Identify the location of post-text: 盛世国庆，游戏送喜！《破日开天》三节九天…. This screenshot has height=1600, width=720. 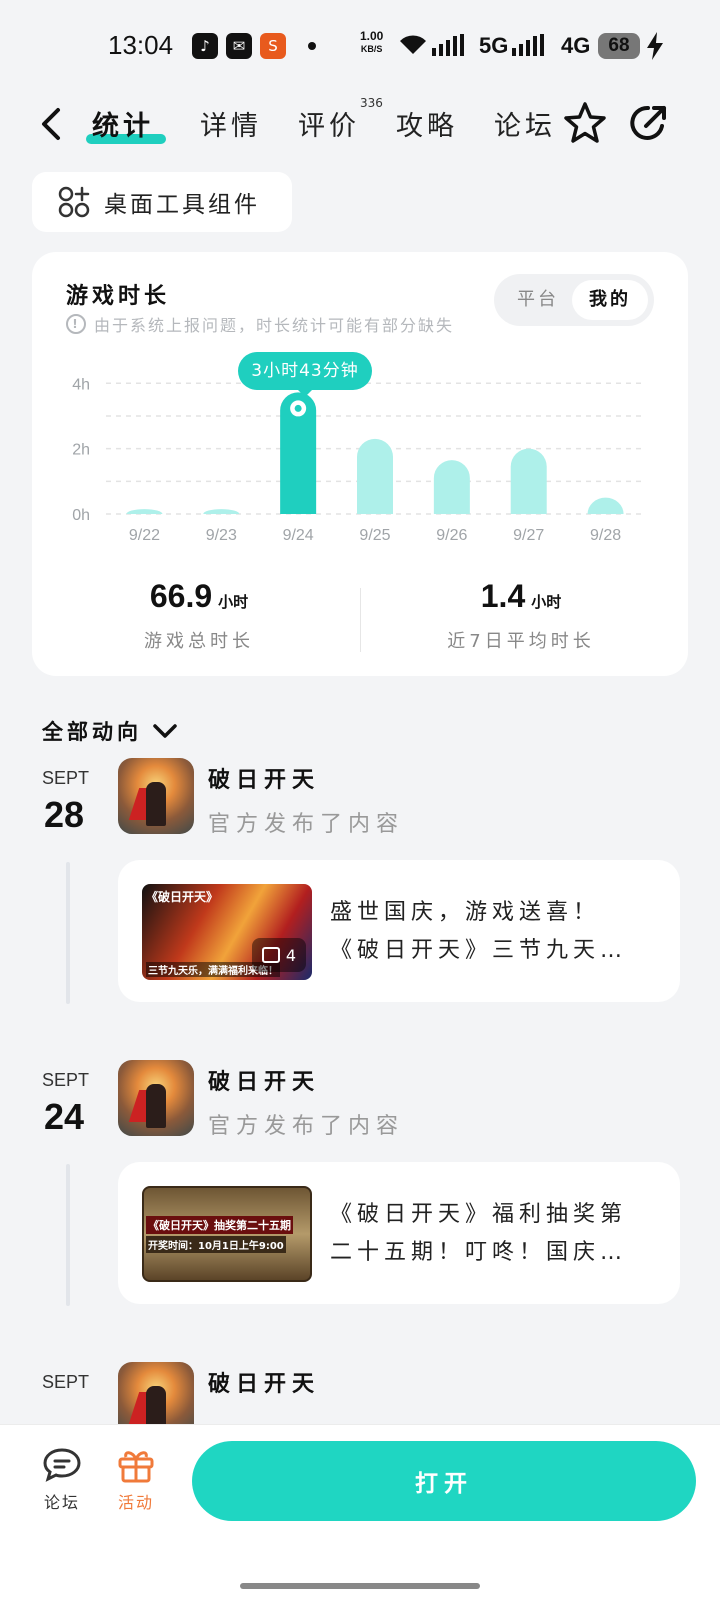
(479, 931).